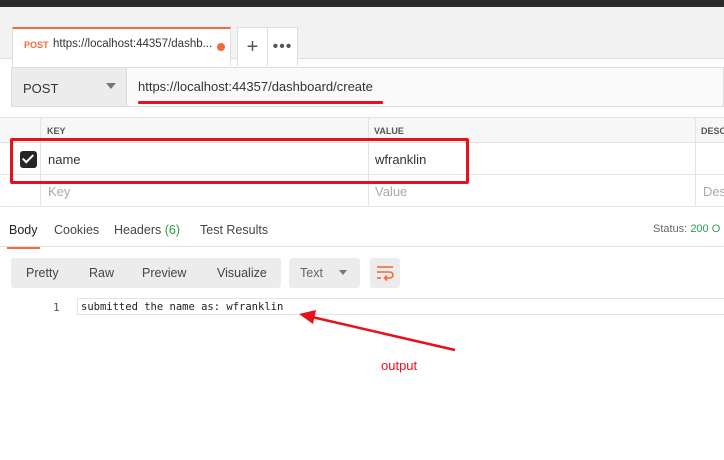 Image resolution: width=724 pixels, height=460 pixels. I want to click on param-key-placeholder: Key, so click(59, 191).